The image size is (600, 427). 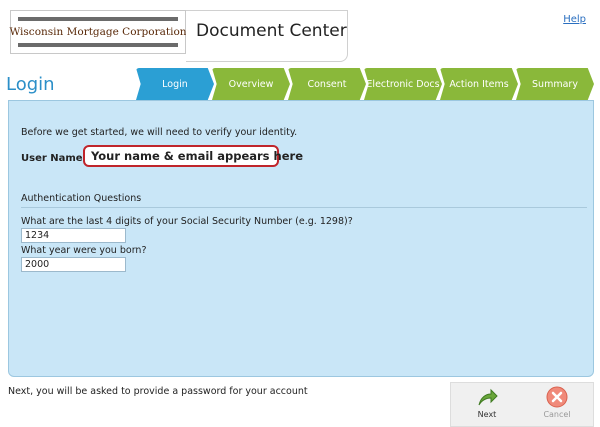 I want to click on tab-electronic-docs: Electronic Docs, so click(x=403, y=84).